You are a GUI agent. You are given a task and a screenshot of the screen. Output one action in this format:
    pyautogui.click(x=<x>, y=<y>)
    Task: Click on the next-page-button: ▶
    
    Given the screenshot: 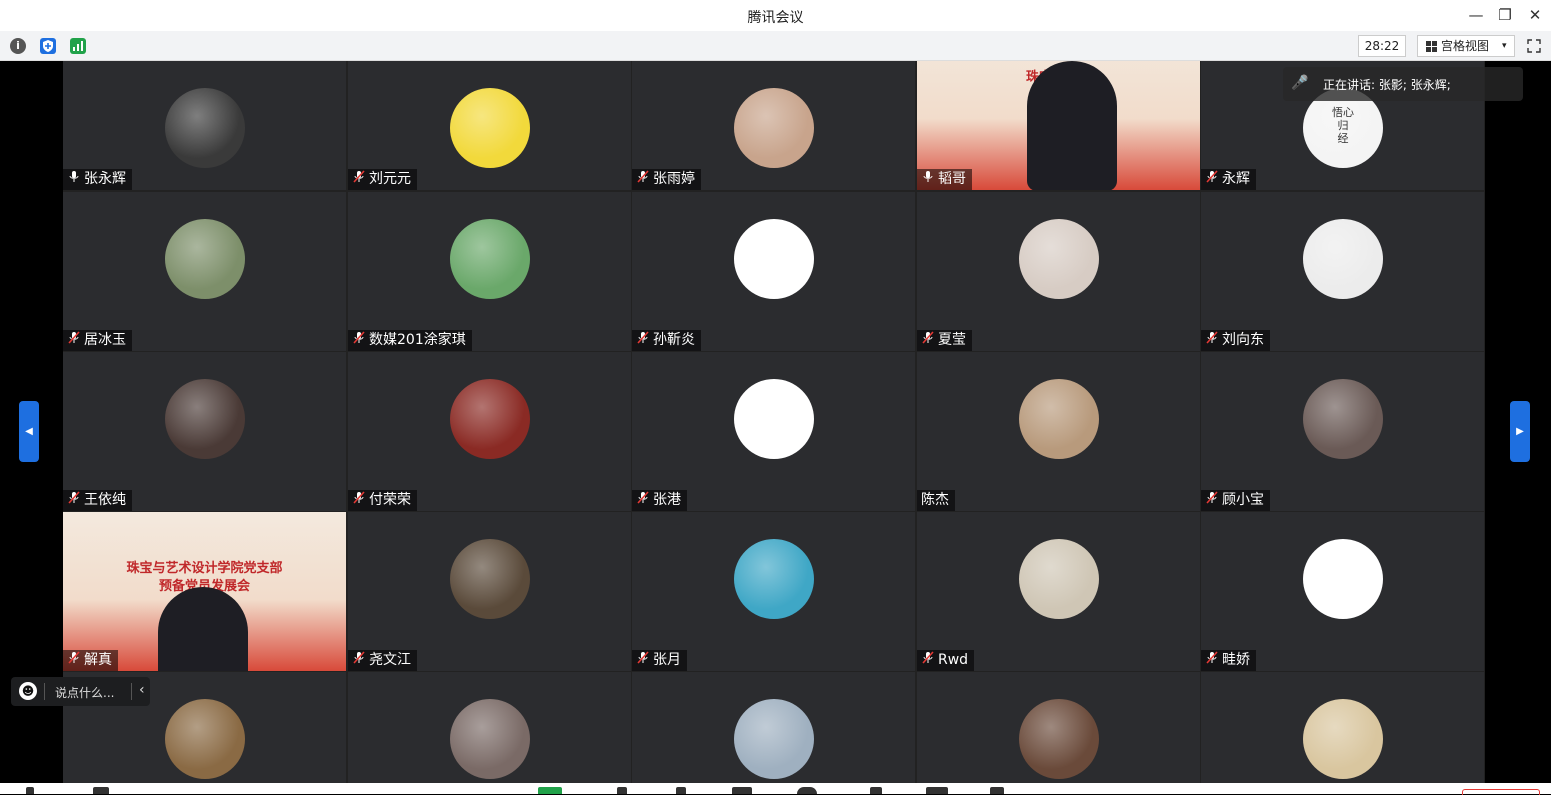 What is the action you would take?
    pyautogui.click(x=1520, y=431)
    